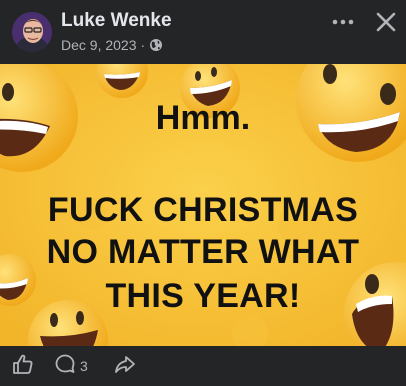  I want to click on comment-button: 3, so click(71, 366).